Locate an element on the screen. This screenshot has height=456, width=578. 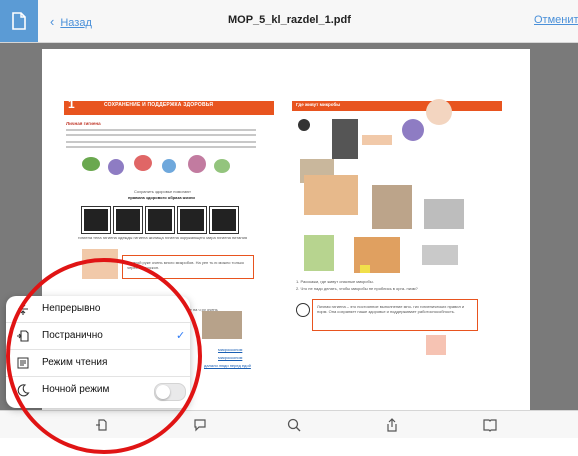
chapter-heading: СОХРАНЕНИЕ И ПОДДЕРЖКА ЗДОРОВЬЯ is located at coordinates (159, 105).